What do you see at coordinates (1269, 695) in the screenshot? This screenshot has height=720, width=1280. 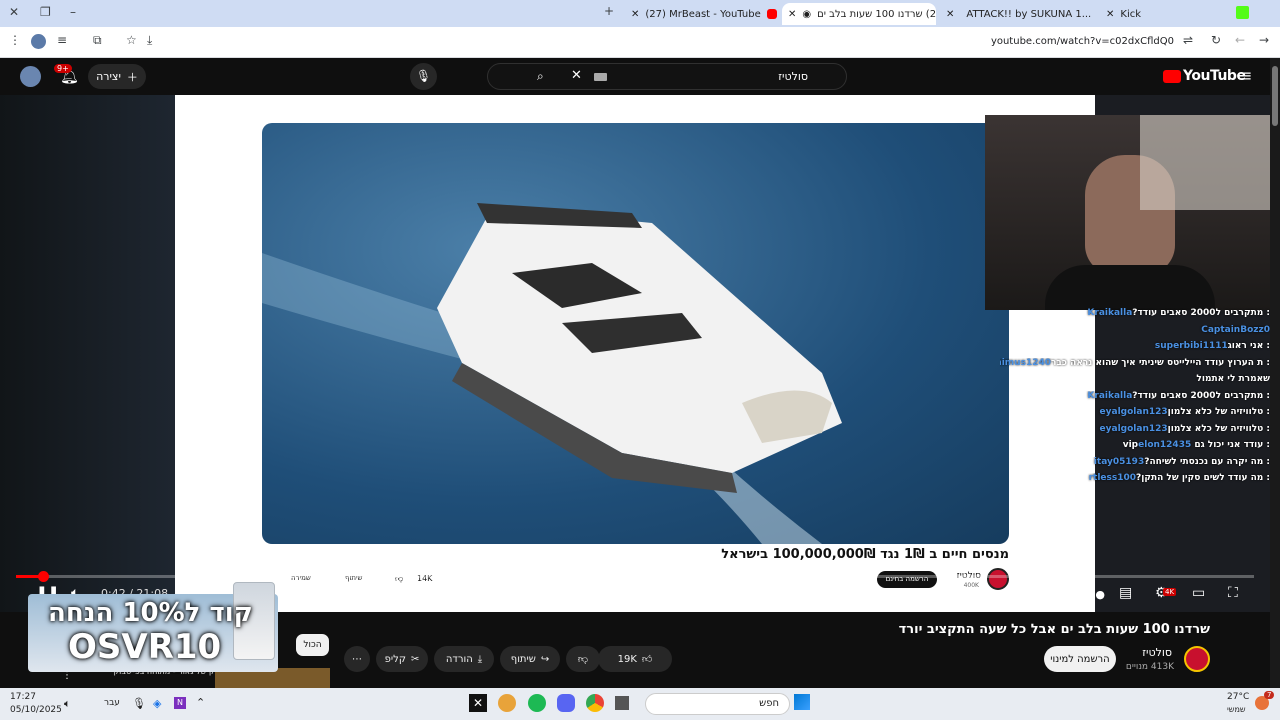 I see `notification-badge: 7` at bounding box center [1269, 695].